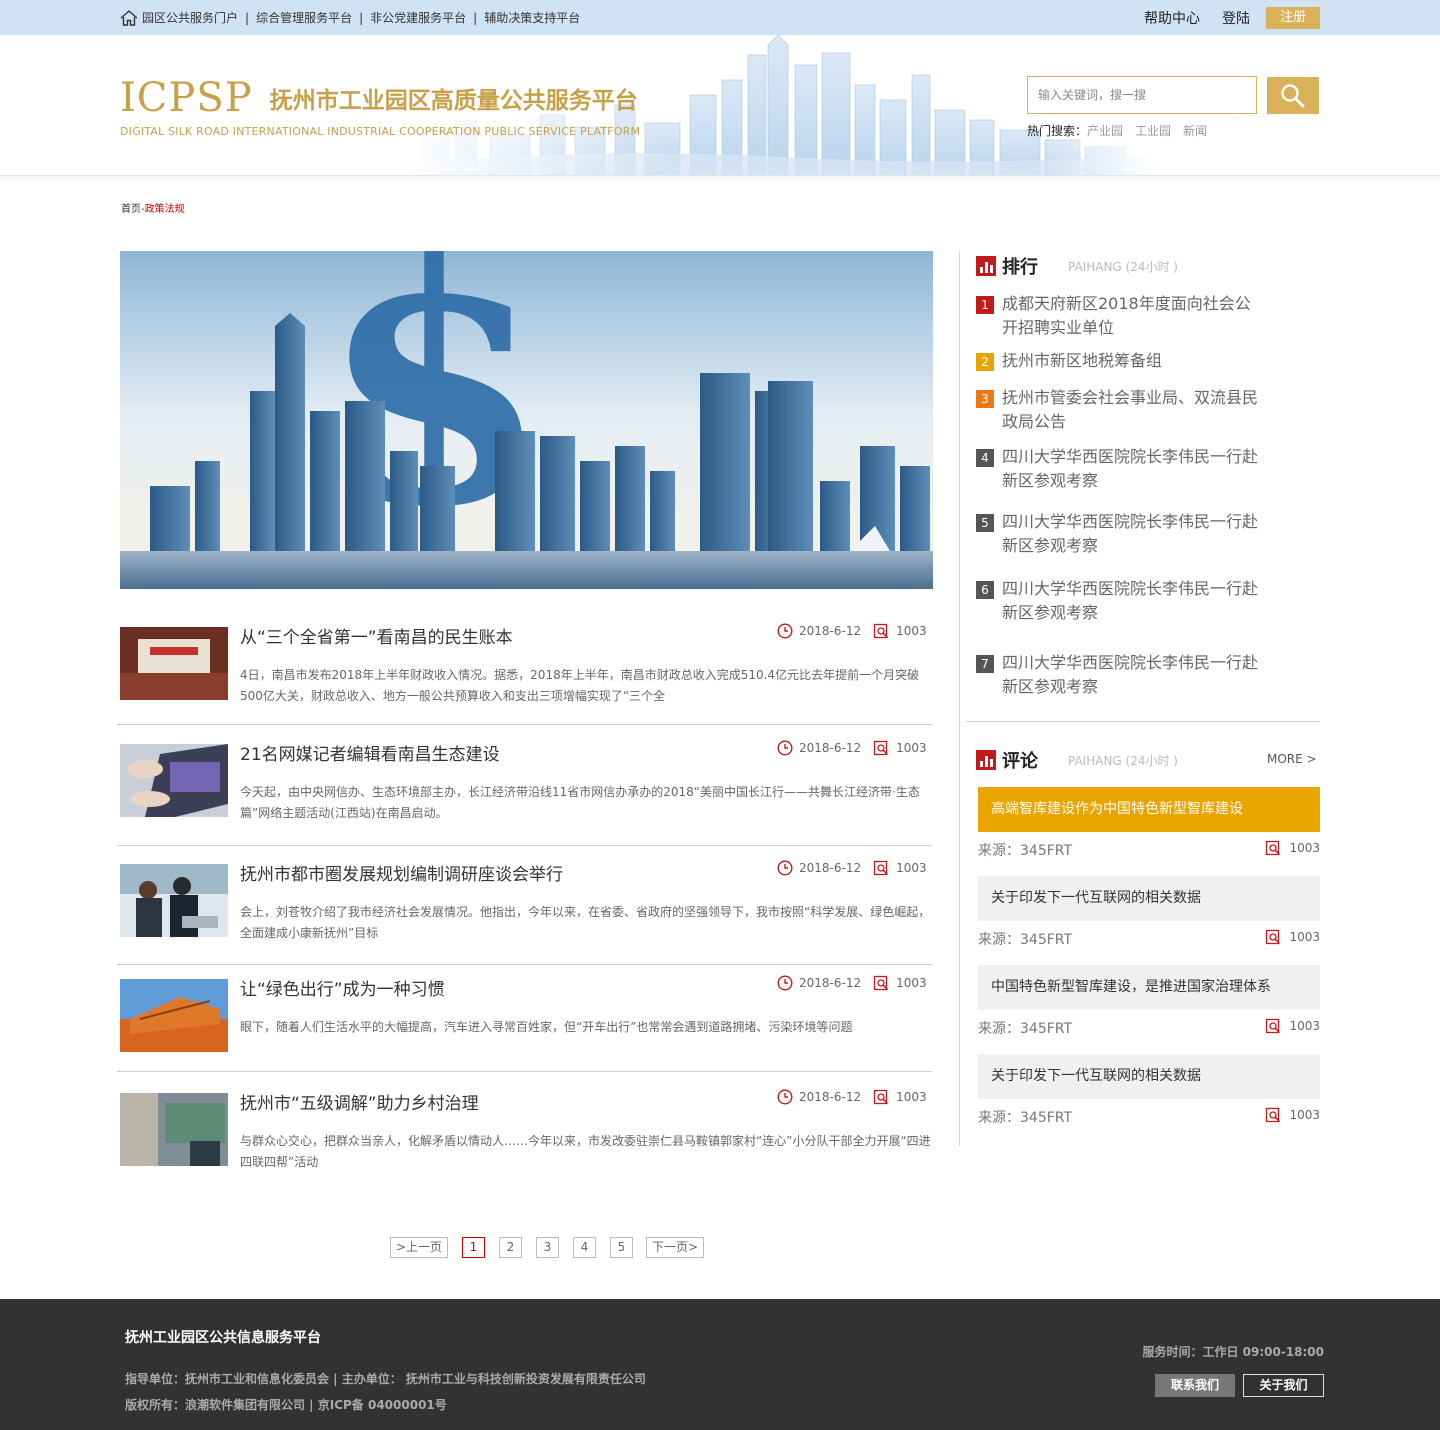 The height and width of the screenshot is (1430, 1440). Describe the element at coordinates (510, 1247) in the screenshot. I see `page-button: 2` at that location.